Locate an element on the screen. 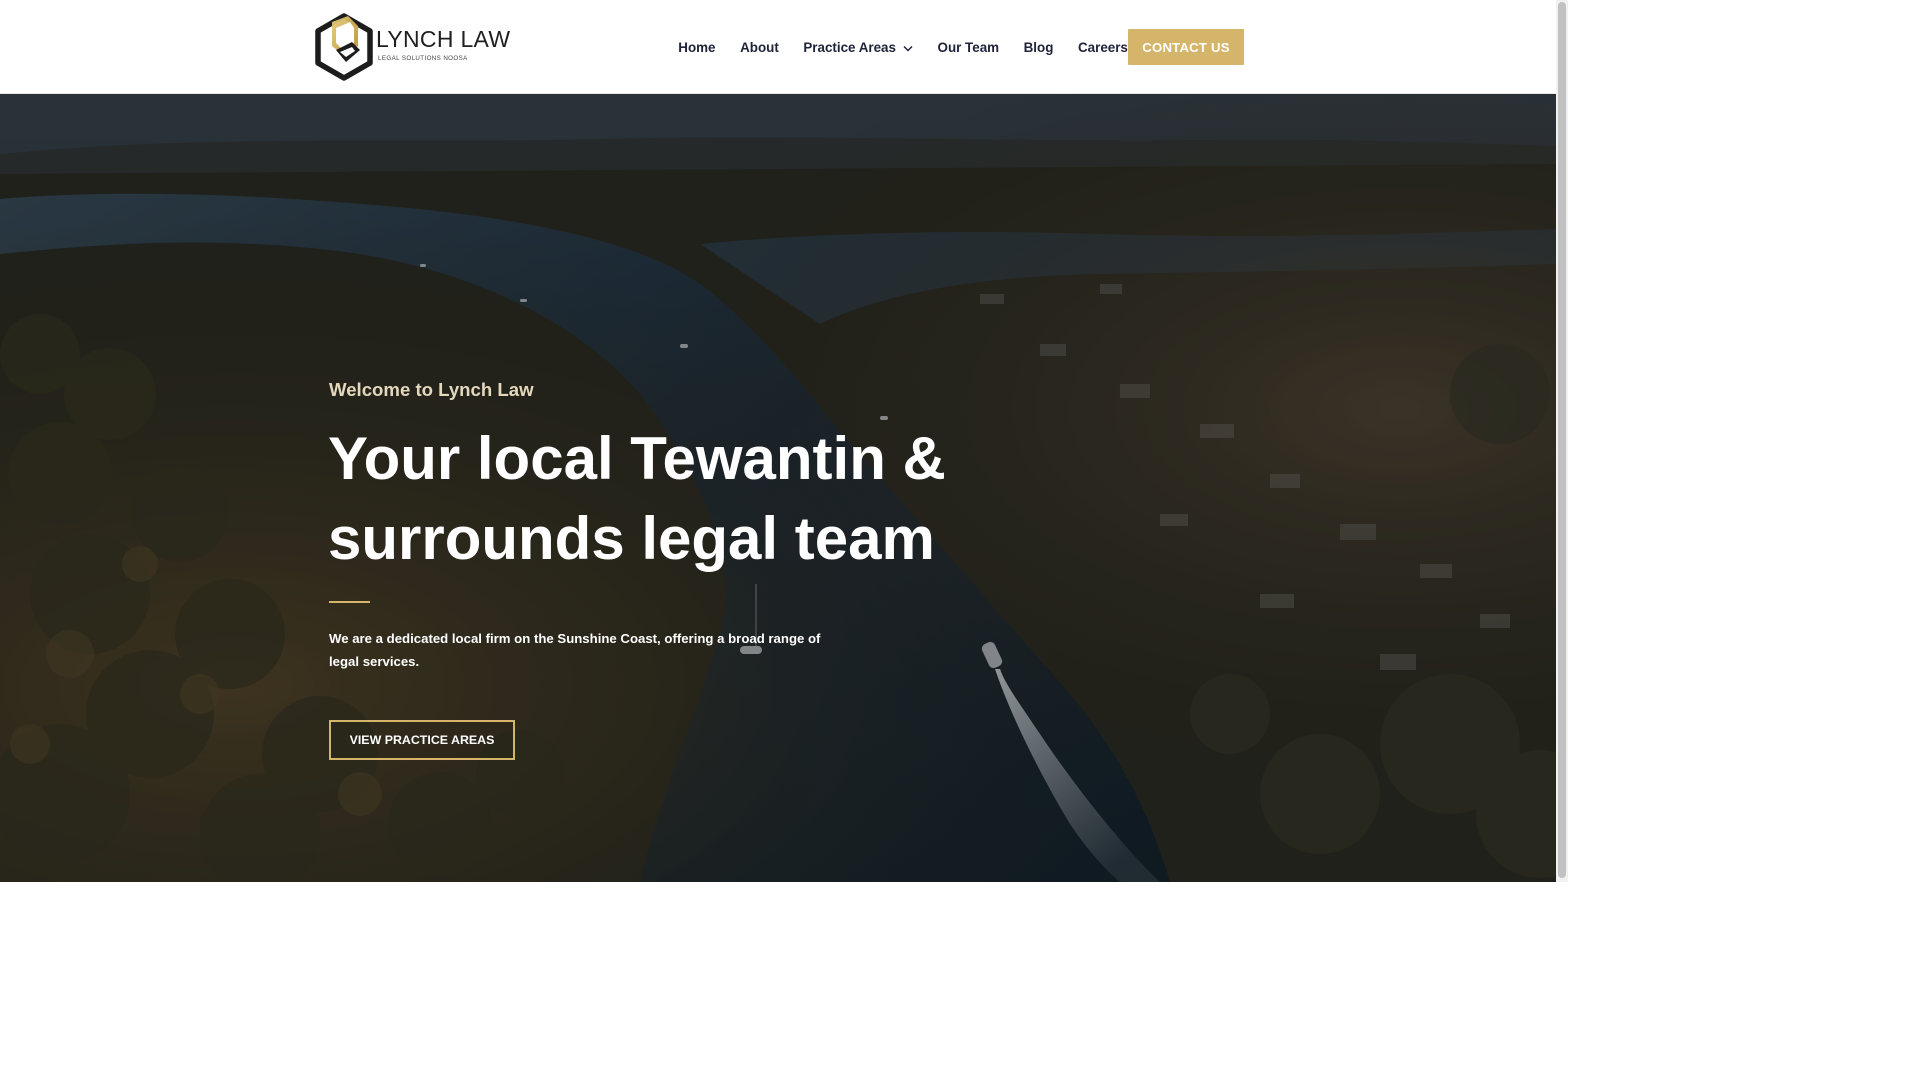  nav-item-practice-areas: Practice Areas is located at coordinates (858, 47).